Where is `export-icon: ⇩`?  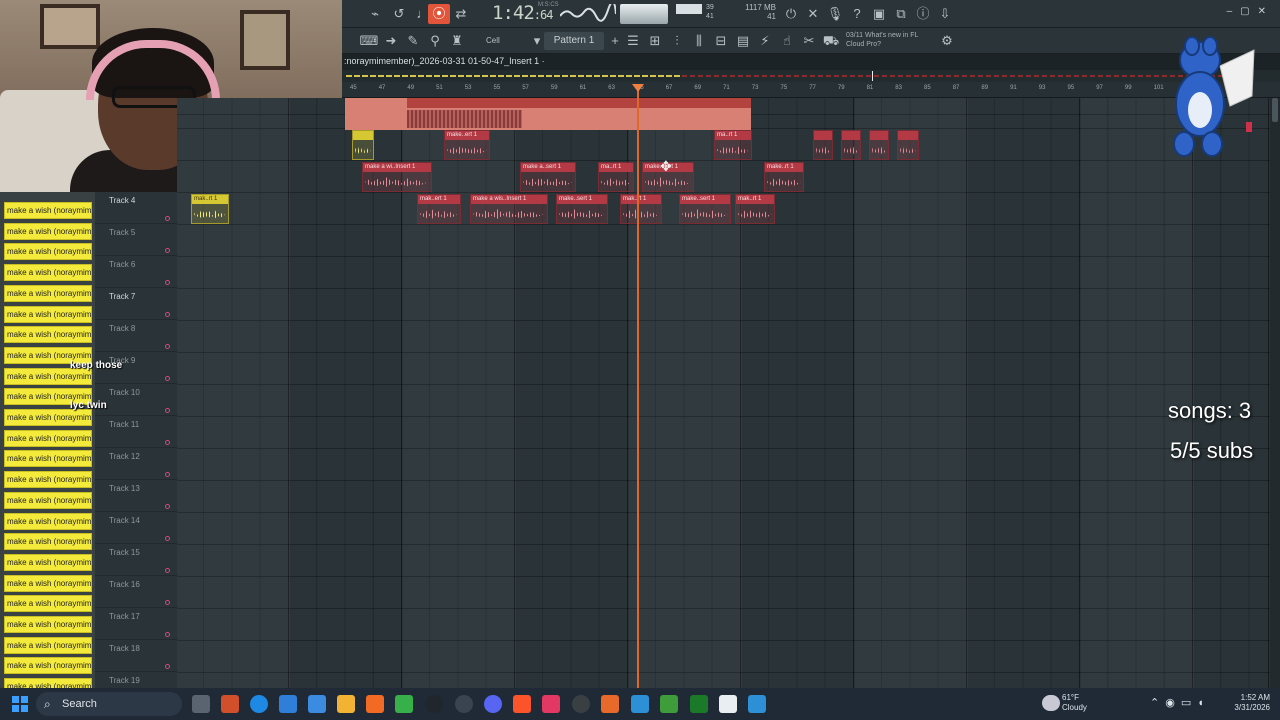
export-icon: ⇩ is located at coordinates (945, 14).